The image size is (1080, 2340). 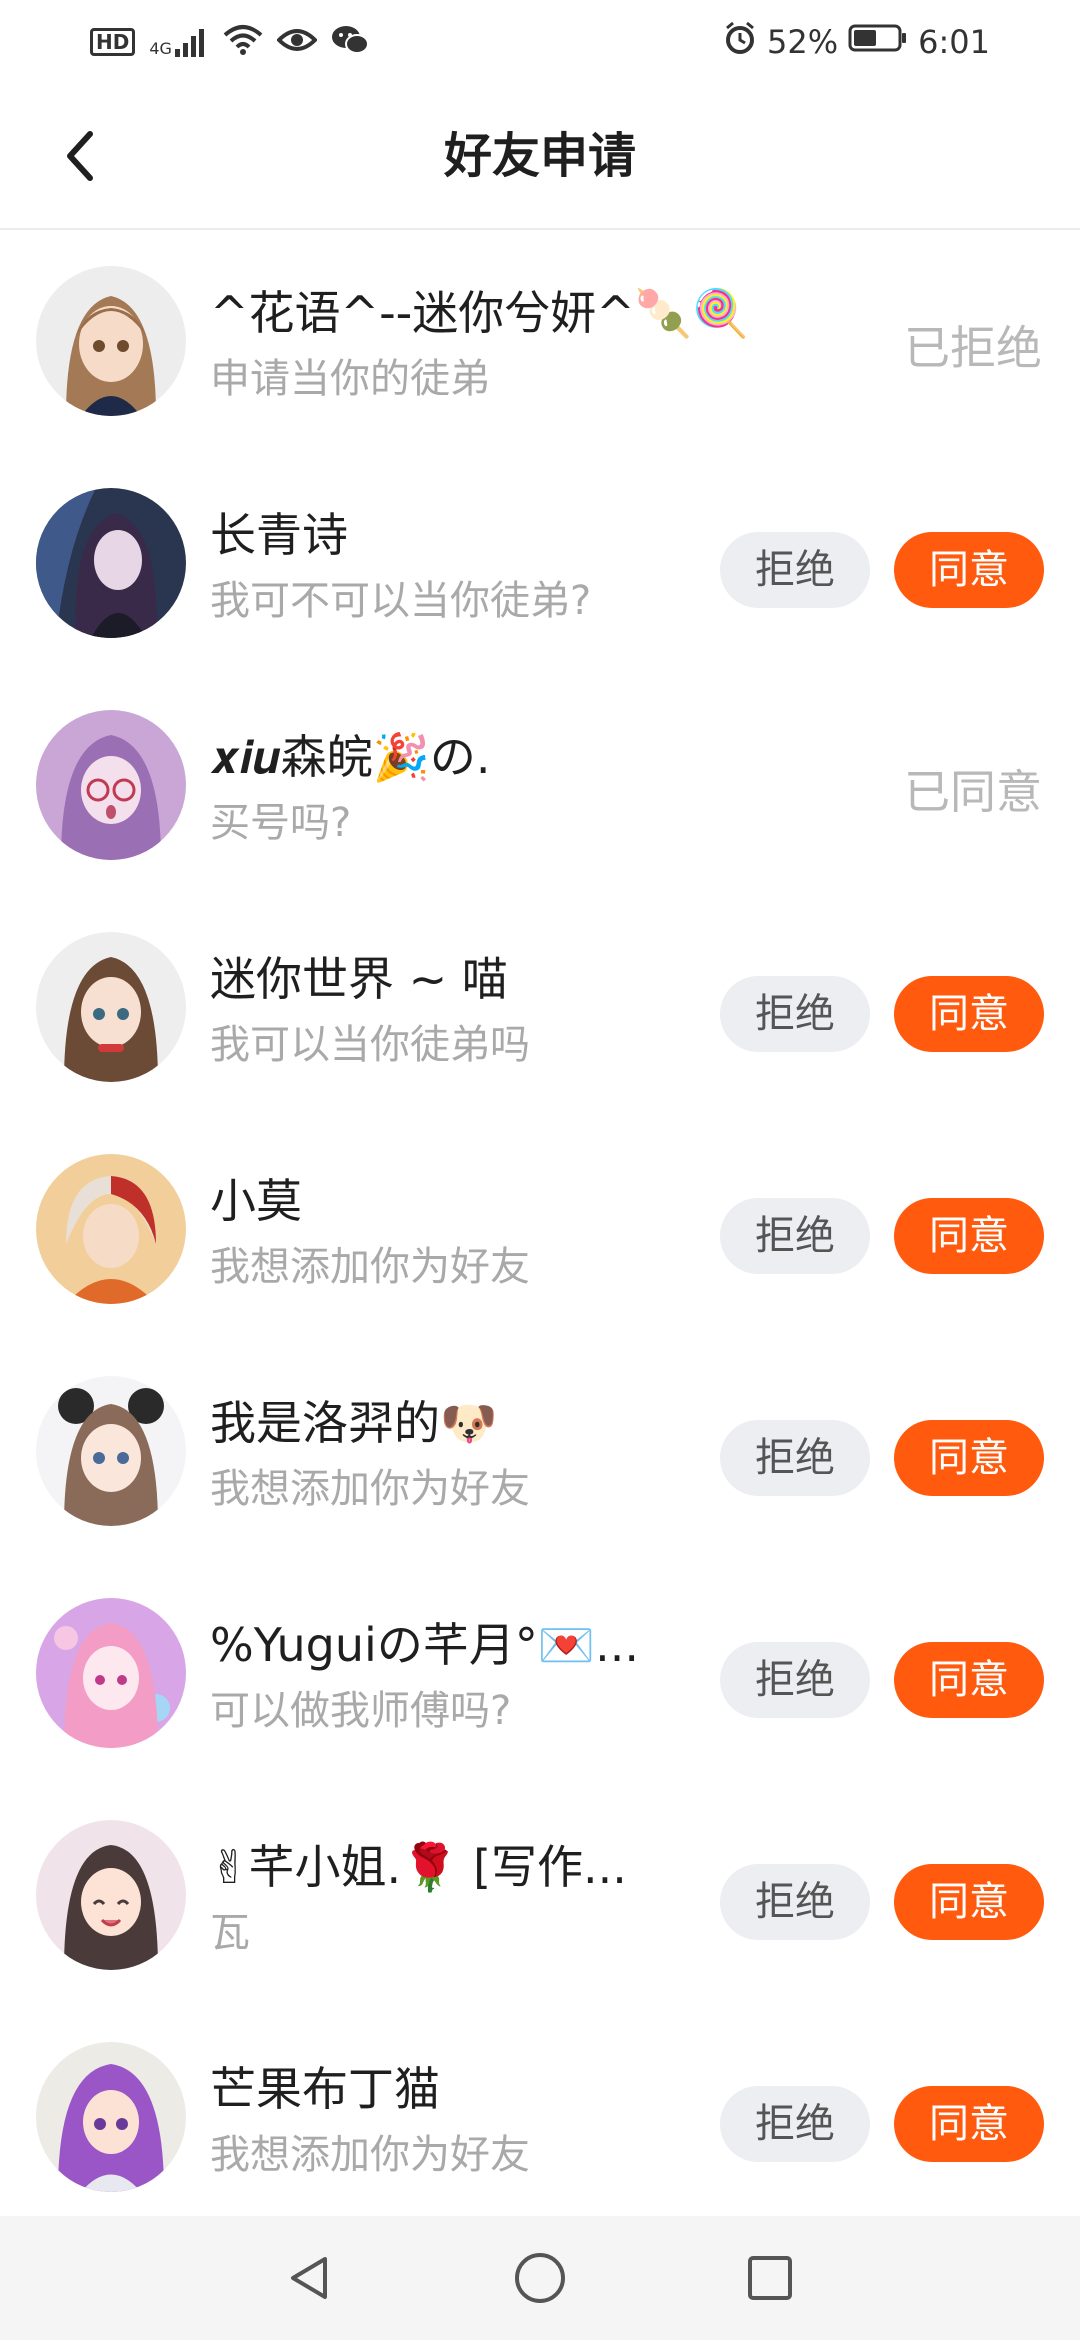 I want to click on nav-back-button, so click(x=310, y=2278).